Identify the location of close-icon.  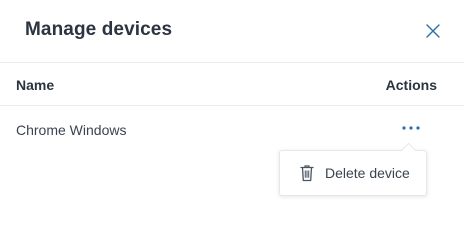
(433, 31).